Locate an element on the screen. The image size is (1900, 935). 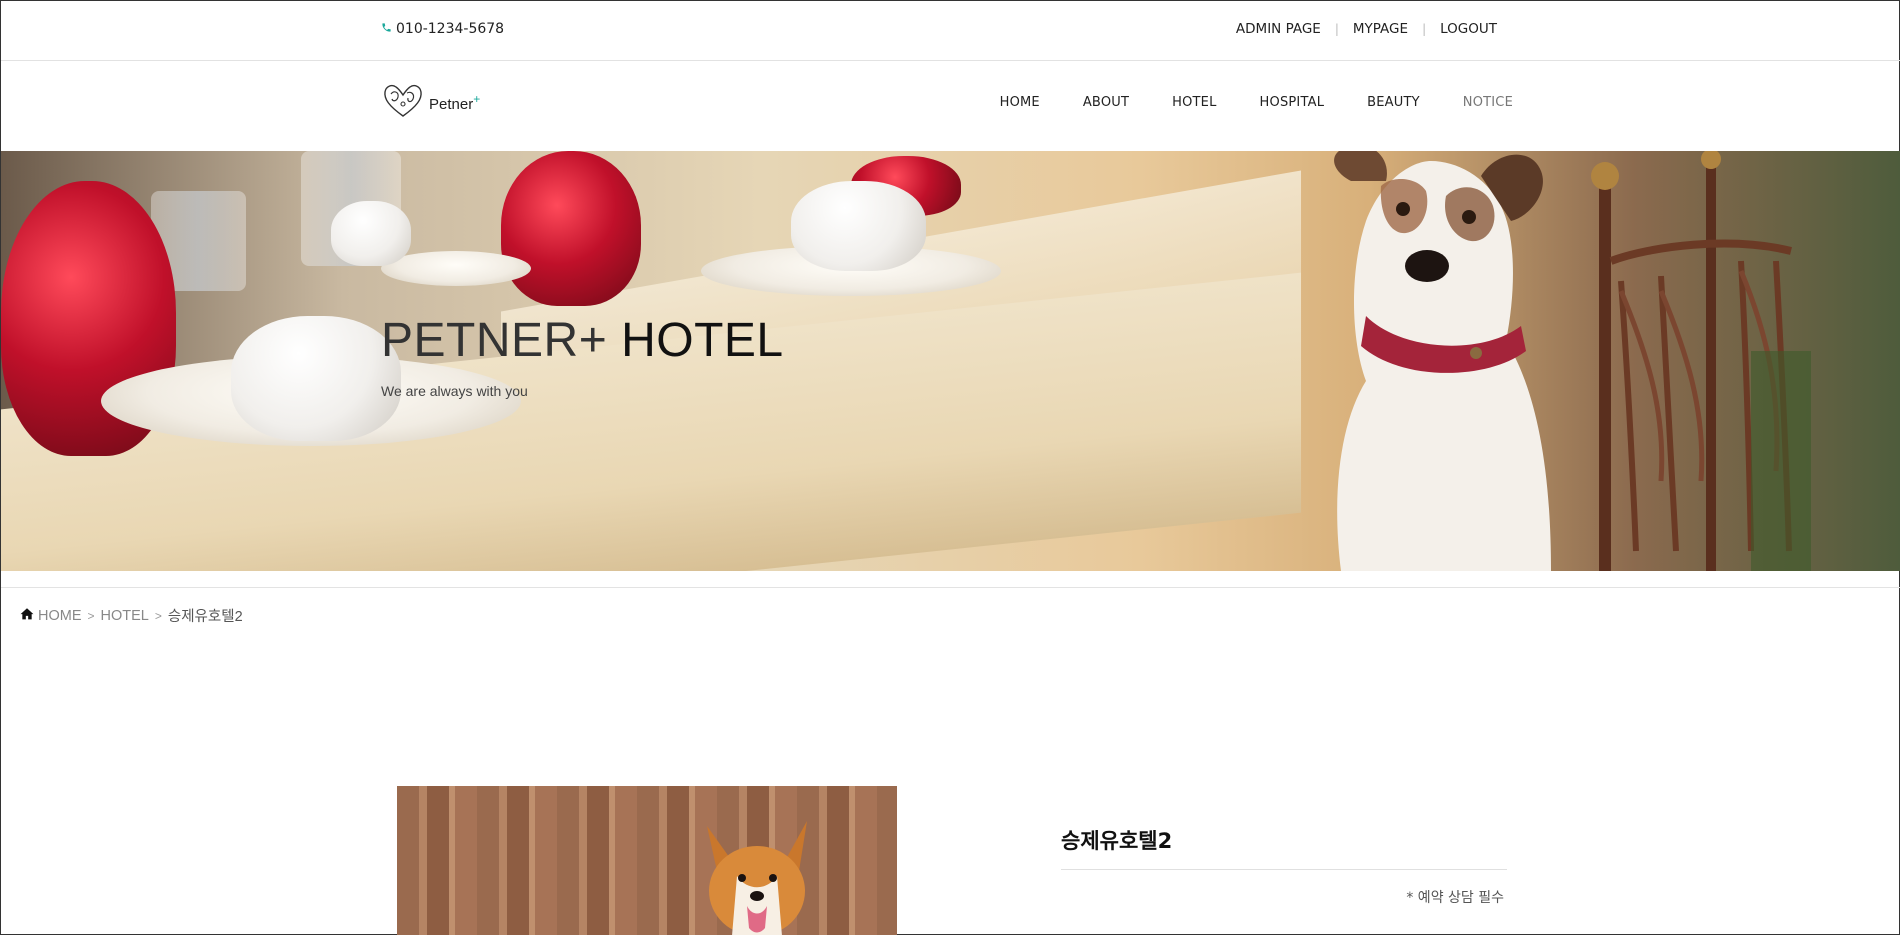
hotel-photo is located at coordinates (647, 860).